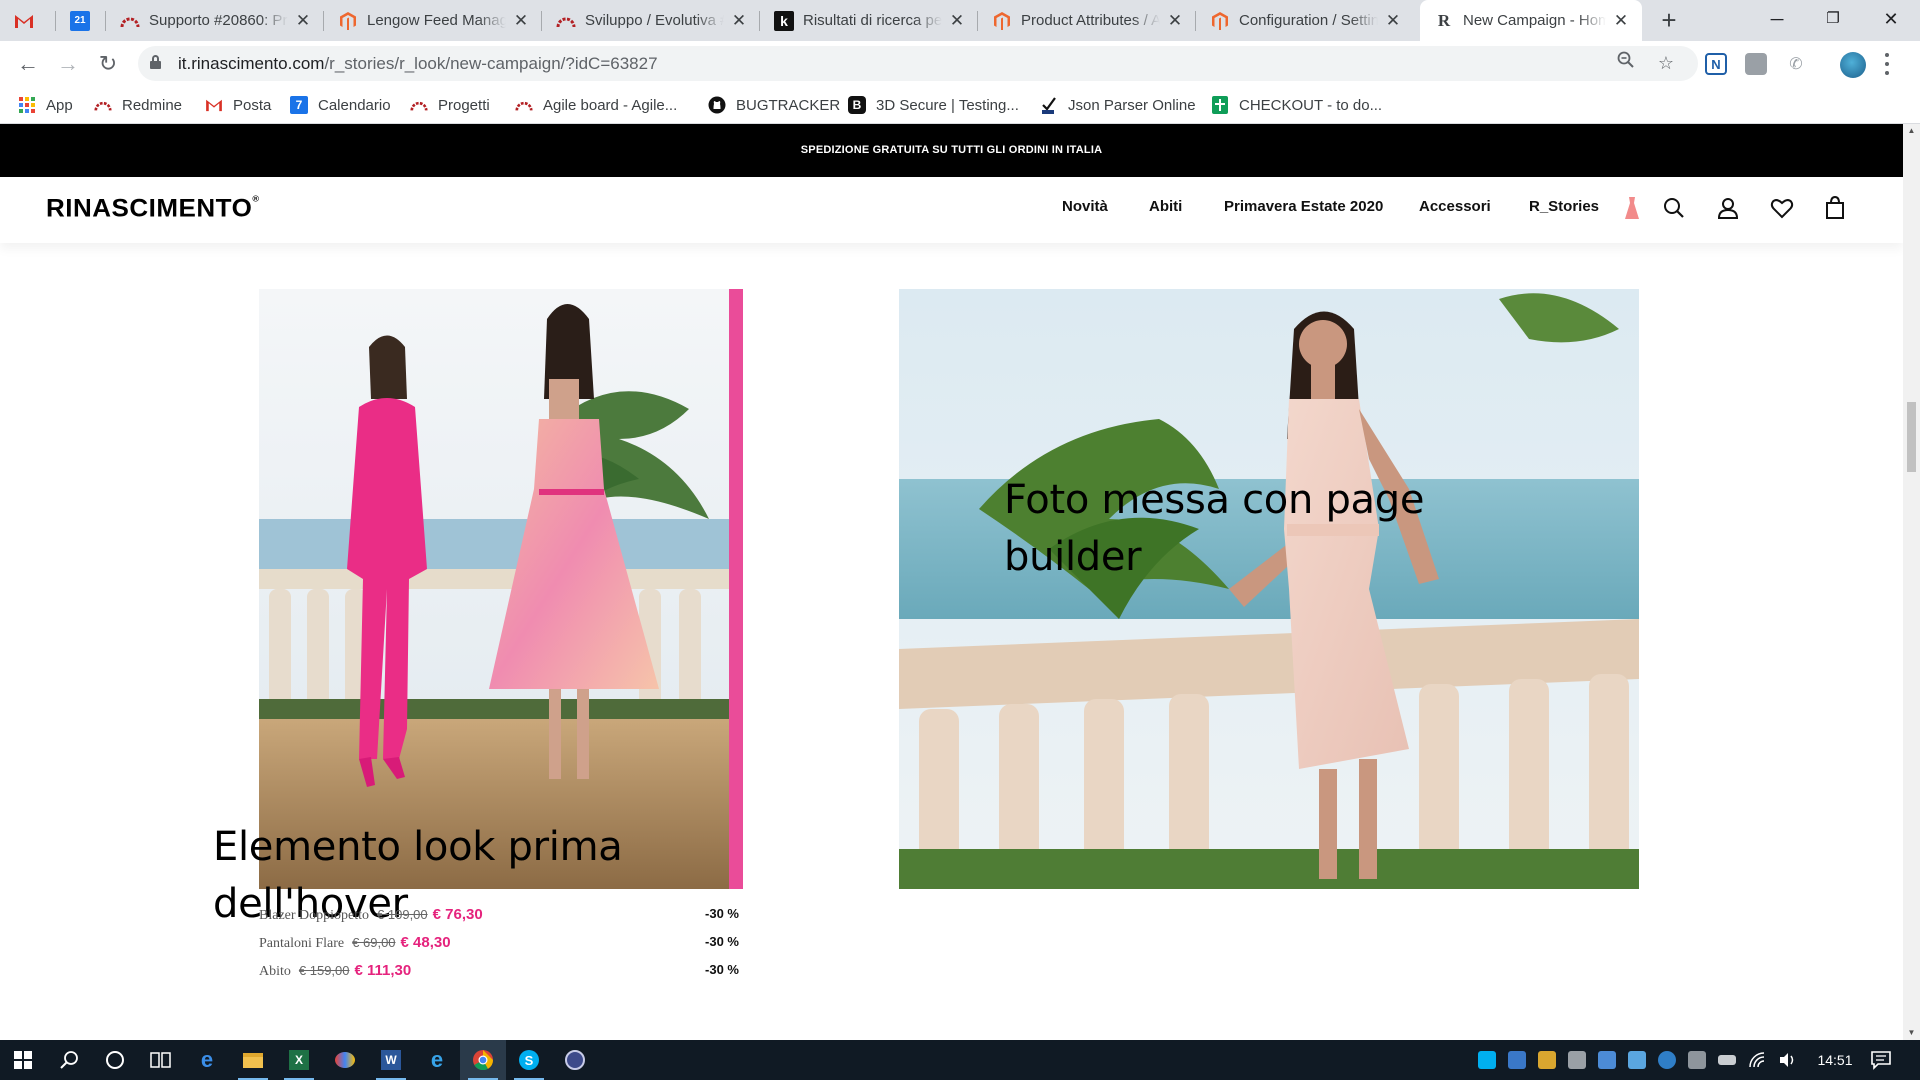 Image resolution: width=1920 pixels, height=1080 pixels. Describe the element at coordinates (1531, 20) in the screenshot. I see `tab-new-campaign: R New Campaign - Hom ✕` at that location.